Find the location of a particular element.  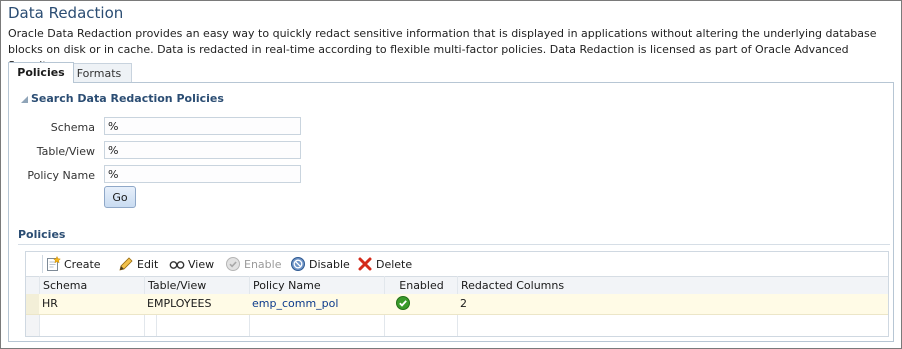

view-label: View is located at coordinates (201, 264).